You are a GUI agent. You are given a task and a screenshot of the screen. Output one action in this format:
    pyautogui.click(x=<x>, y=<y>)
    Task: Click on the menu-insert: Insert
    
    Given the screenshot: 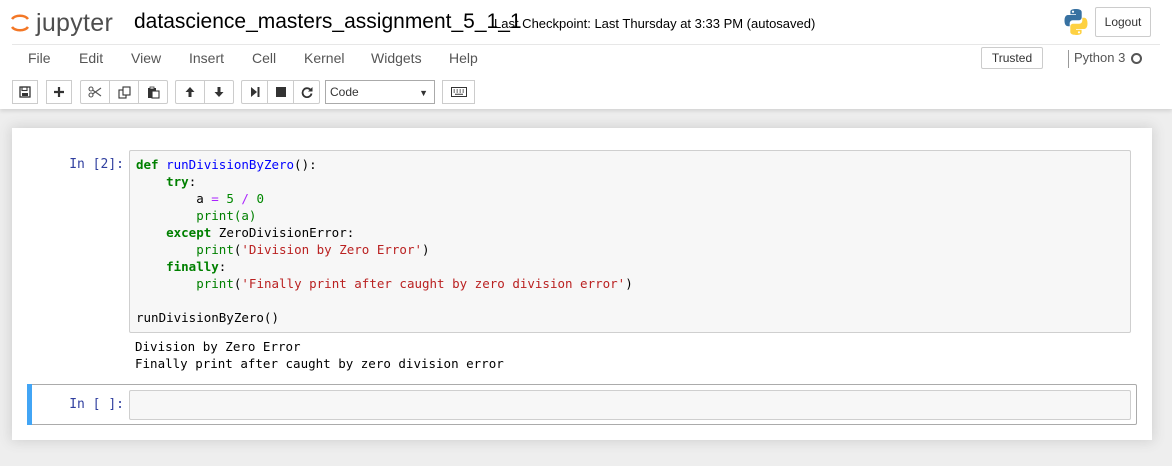 What is the action you would take?
    pyautogui.click(x=206, y=58)
    